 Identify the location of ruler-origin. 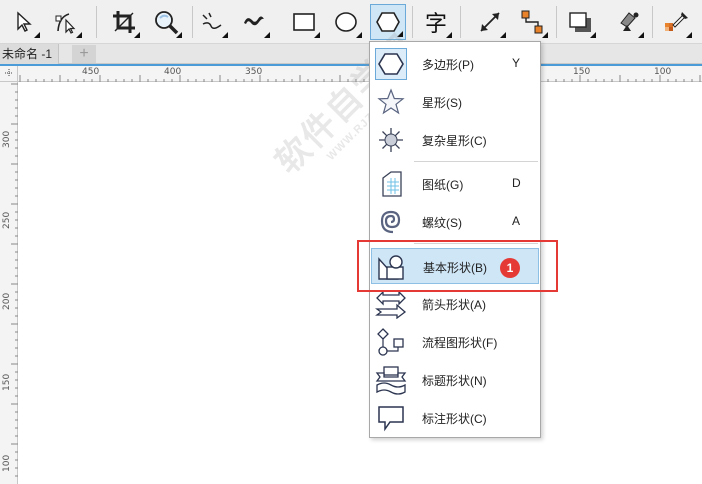
(9, 74).